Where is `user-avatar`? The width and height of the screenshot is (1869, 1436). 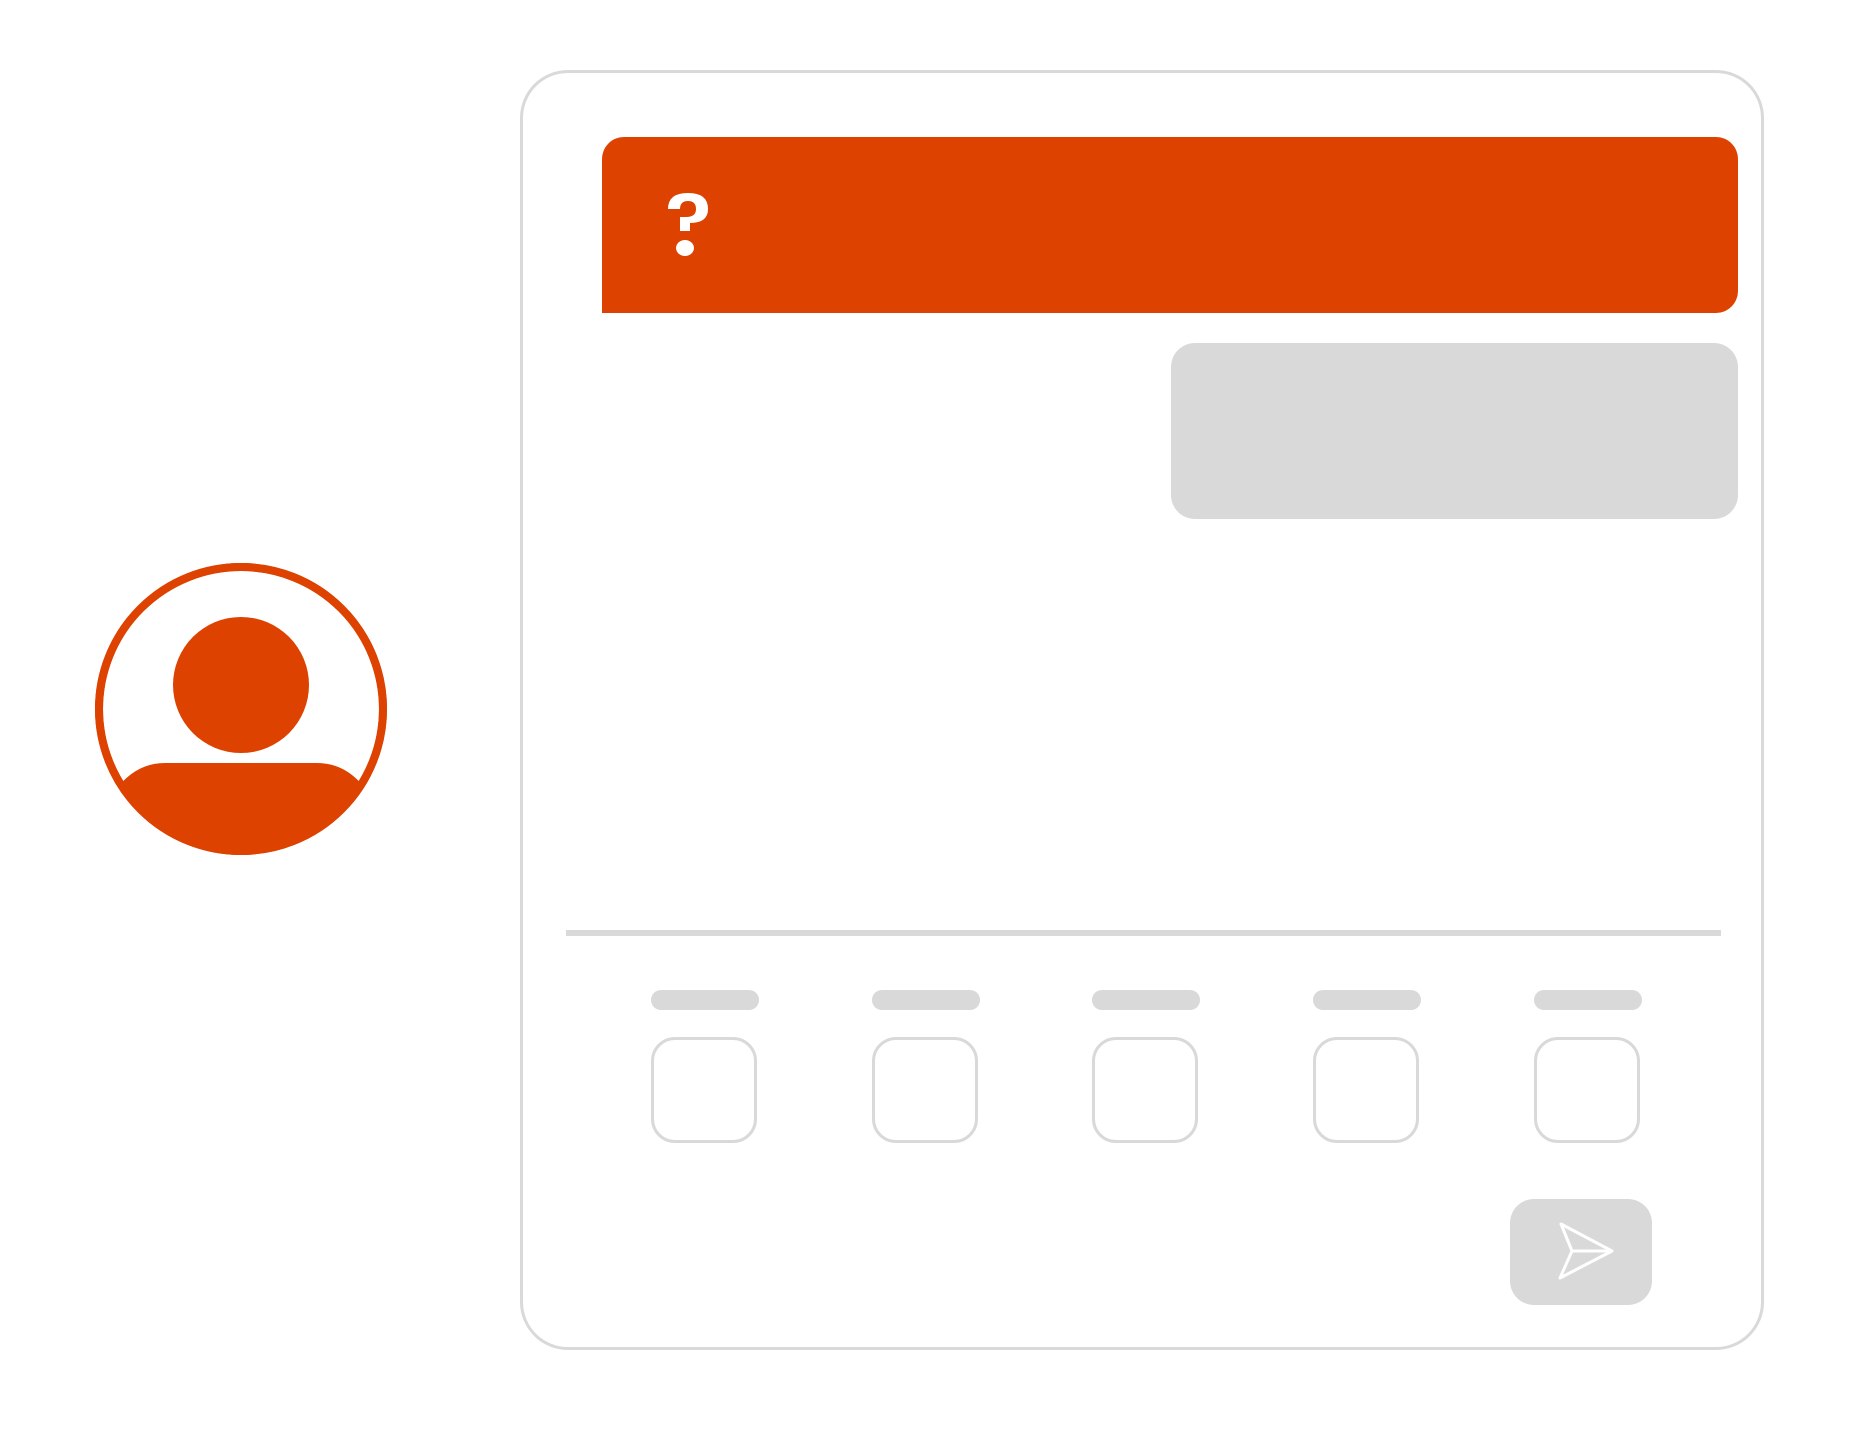
user-avatar is located at coordinates (241, 709).